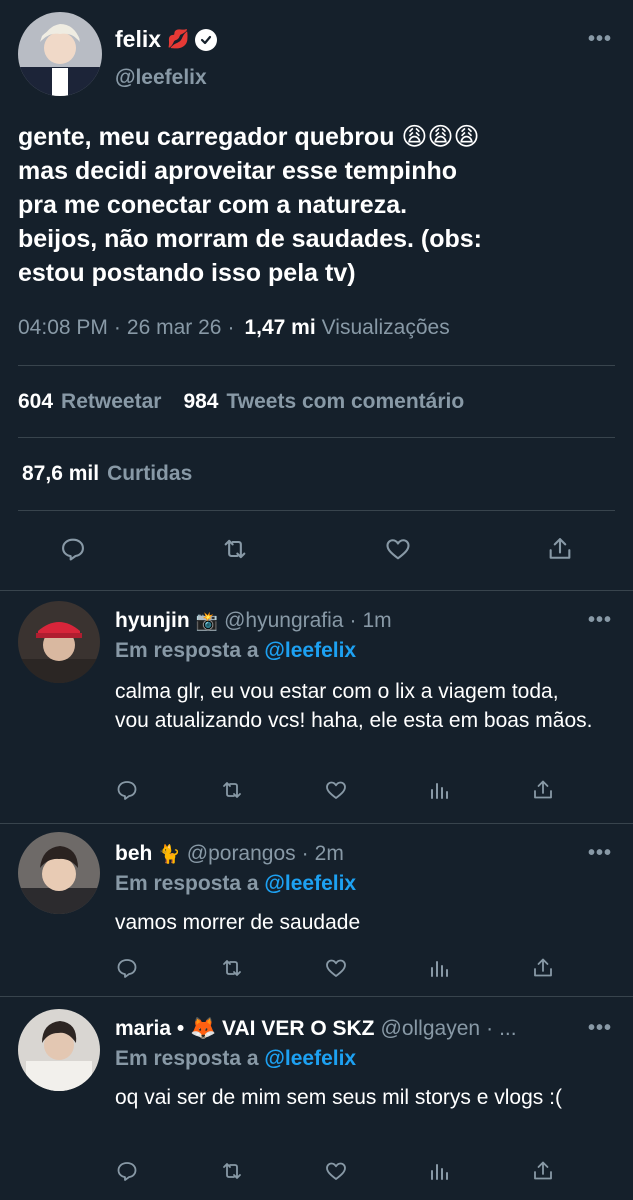 This screenshot has height=1200, width=633. Describe the element at coordinates (345, 402) in the screenshot. I see `quotes-label: Tweets com comentário` at that location.